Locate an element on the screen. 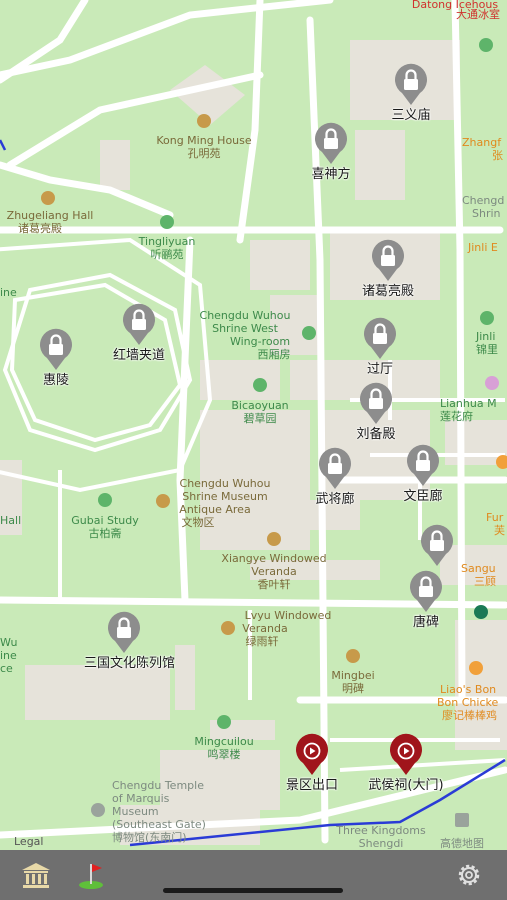 The image size is (507, 900). map-label: ine is located at coordinates (8, 655).